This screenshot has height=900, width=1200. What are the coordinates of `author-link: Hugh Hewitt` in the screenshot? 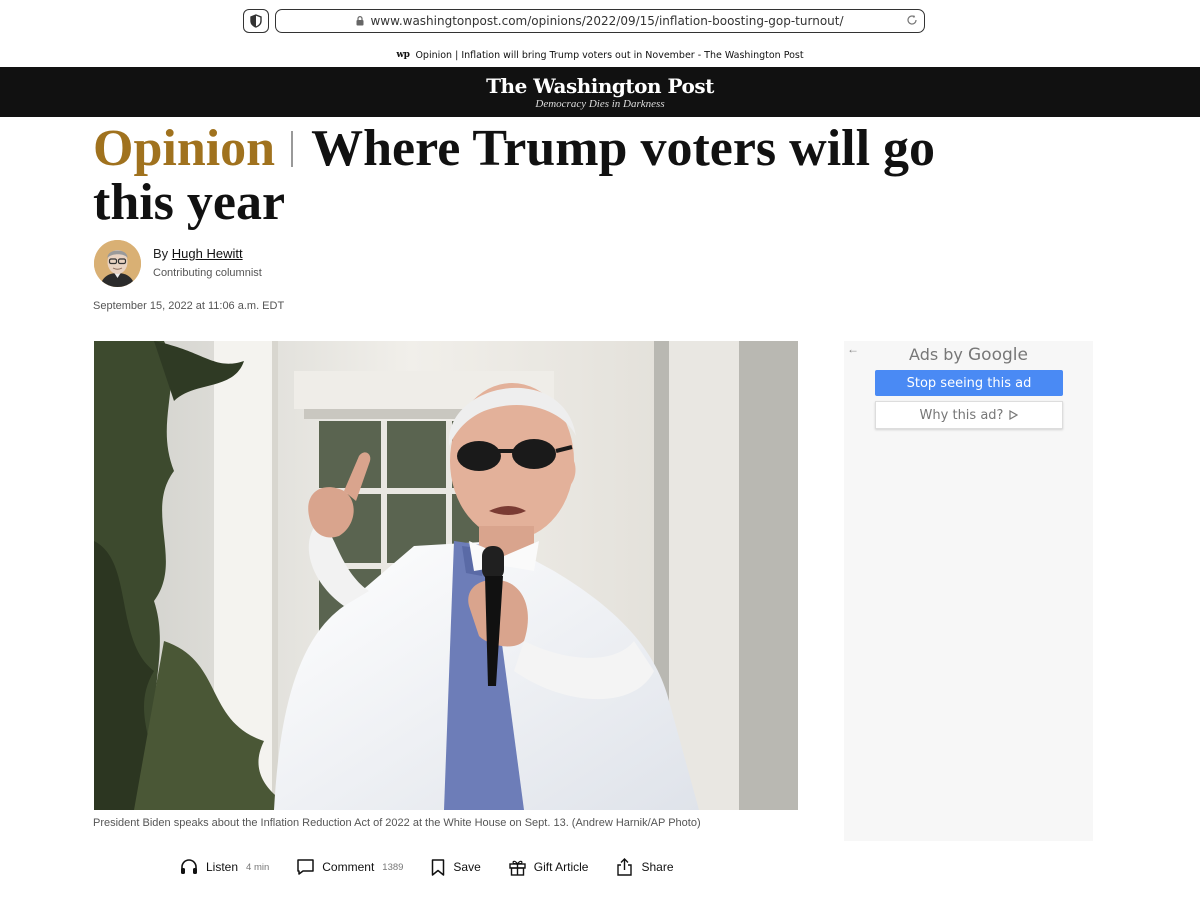 It's located at (207, 253).